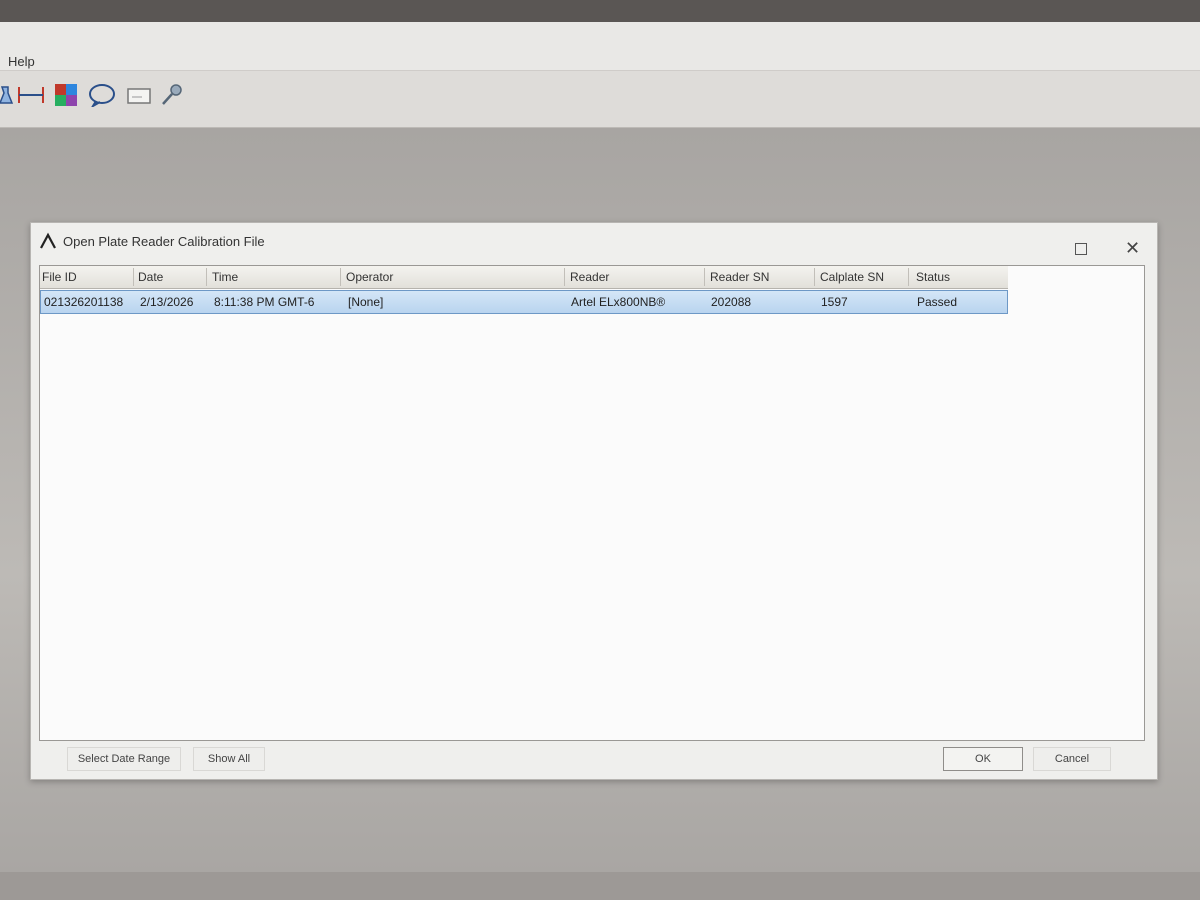 Image resolution: width=1200 pixels, height=900 pixels. What do you see at coordinates (1072, 759) in the screenshot?
I see `cancel-button: Cancel` at bounding box center [1072, 759].